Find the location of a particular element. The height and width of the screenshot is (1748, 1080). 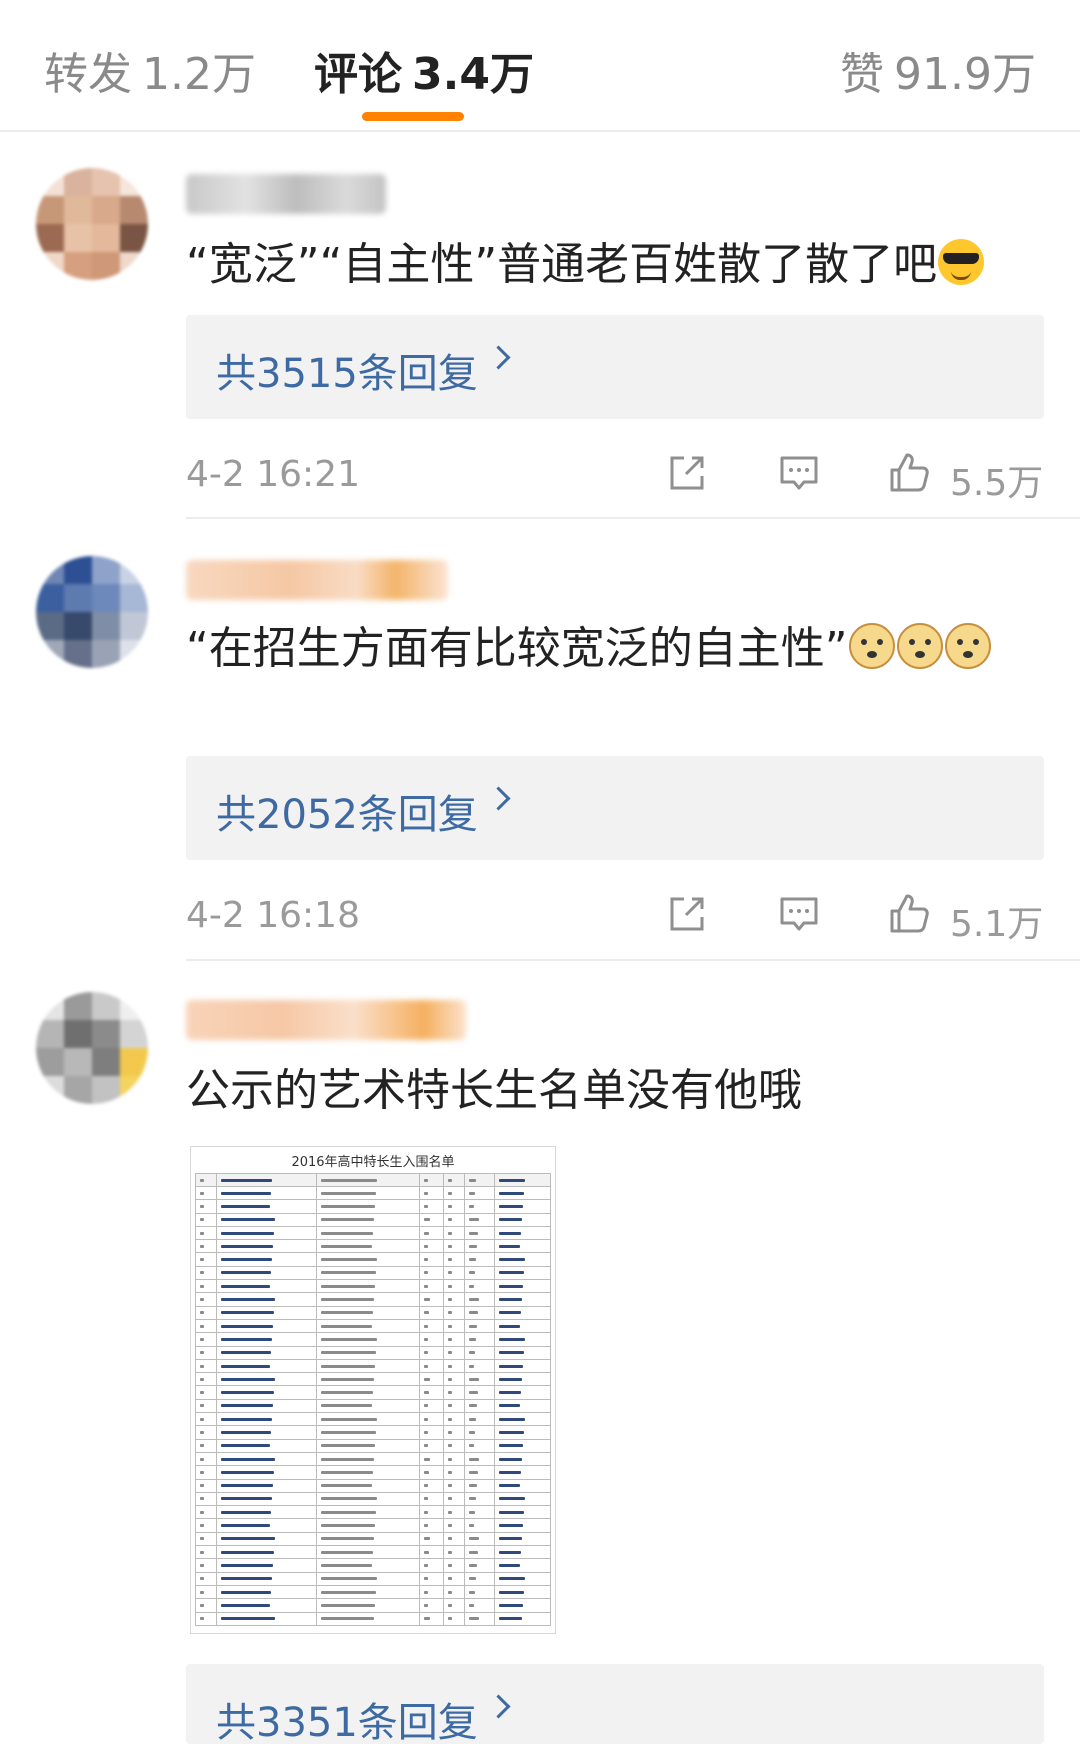

tab-repost-count: 1.2万 is located at coordinates (199, 74).